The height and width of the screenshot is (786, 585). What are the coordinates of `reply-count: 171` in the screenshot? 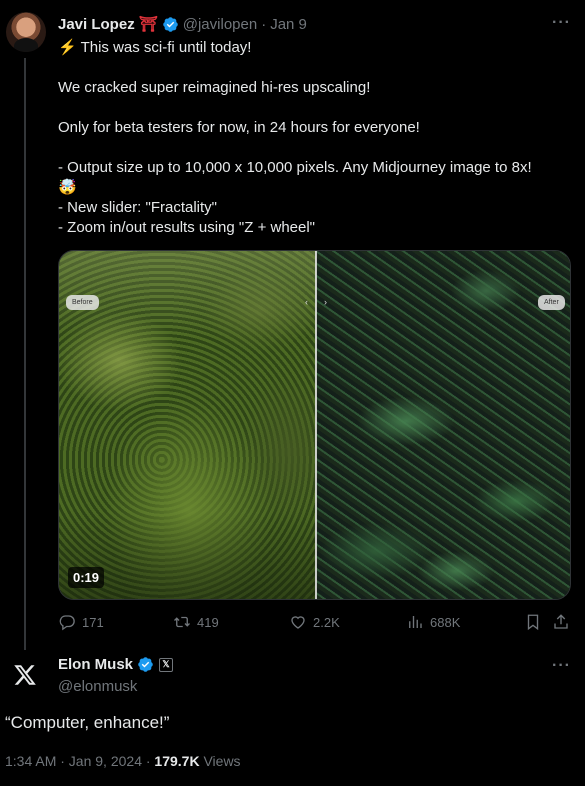 It's located at (93, 622).